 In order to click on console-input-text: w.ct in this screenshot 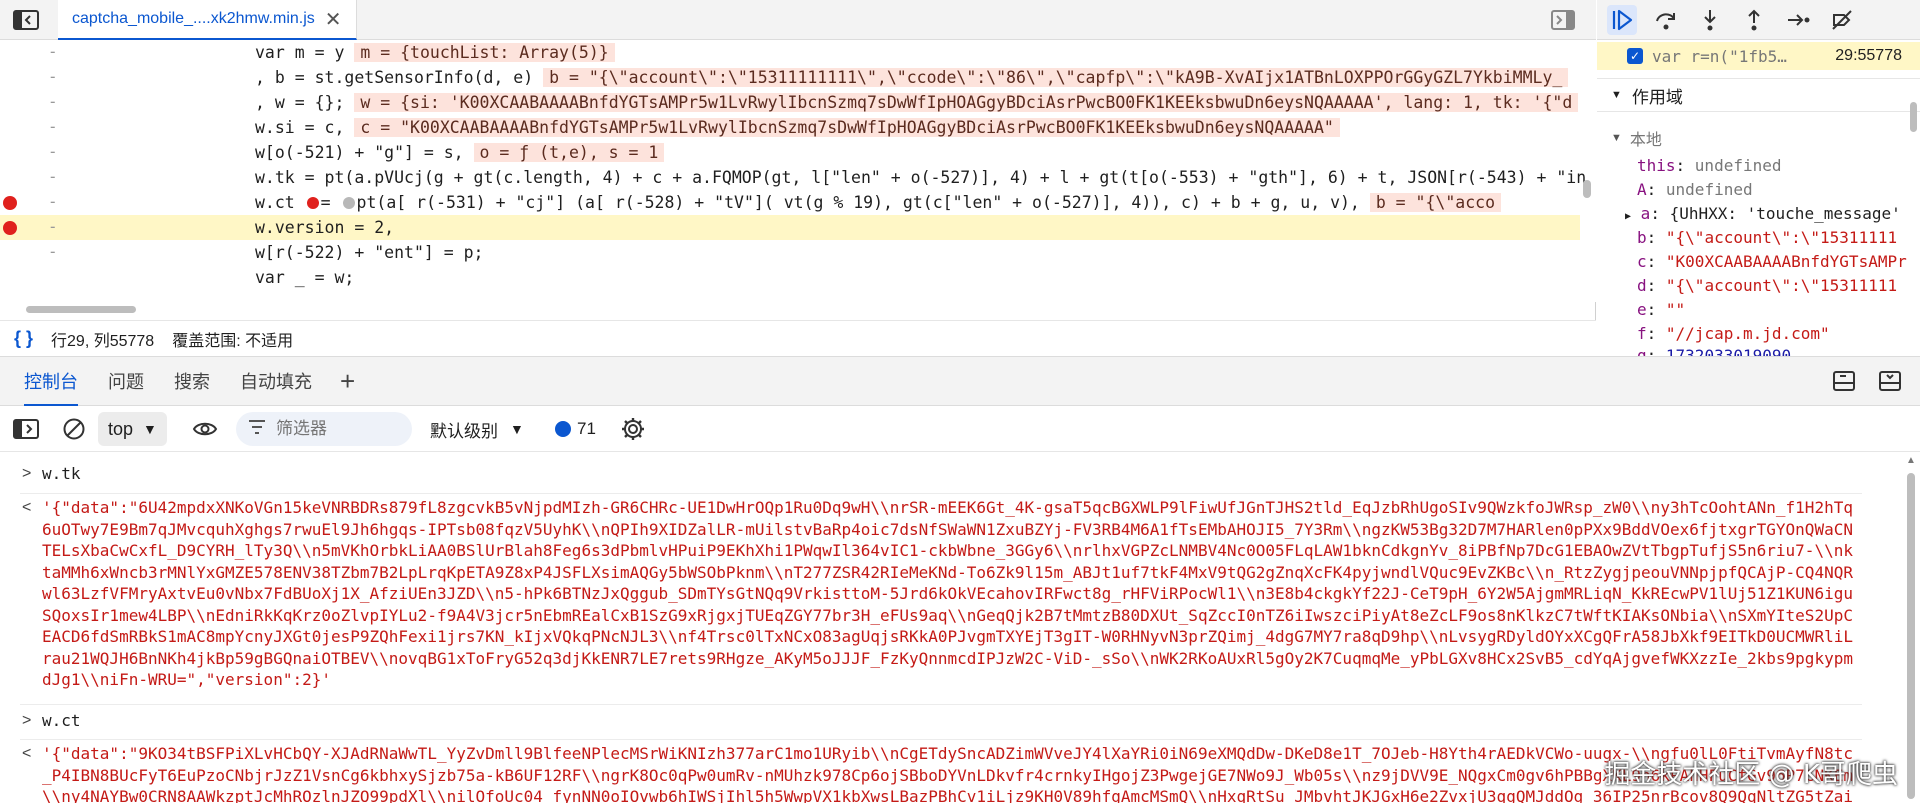, I will do `click(61, 720)`.